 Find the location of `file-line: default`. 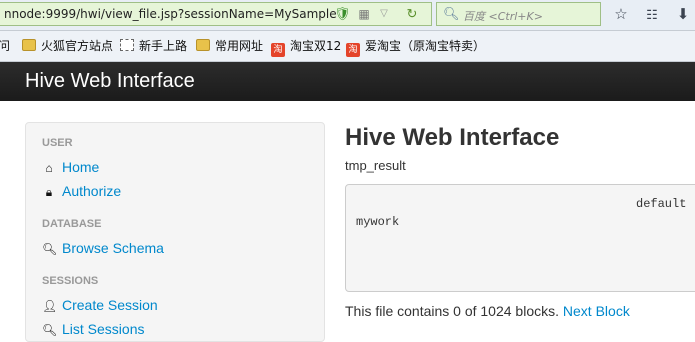

file-line: default is located at coordinates (661, 204).